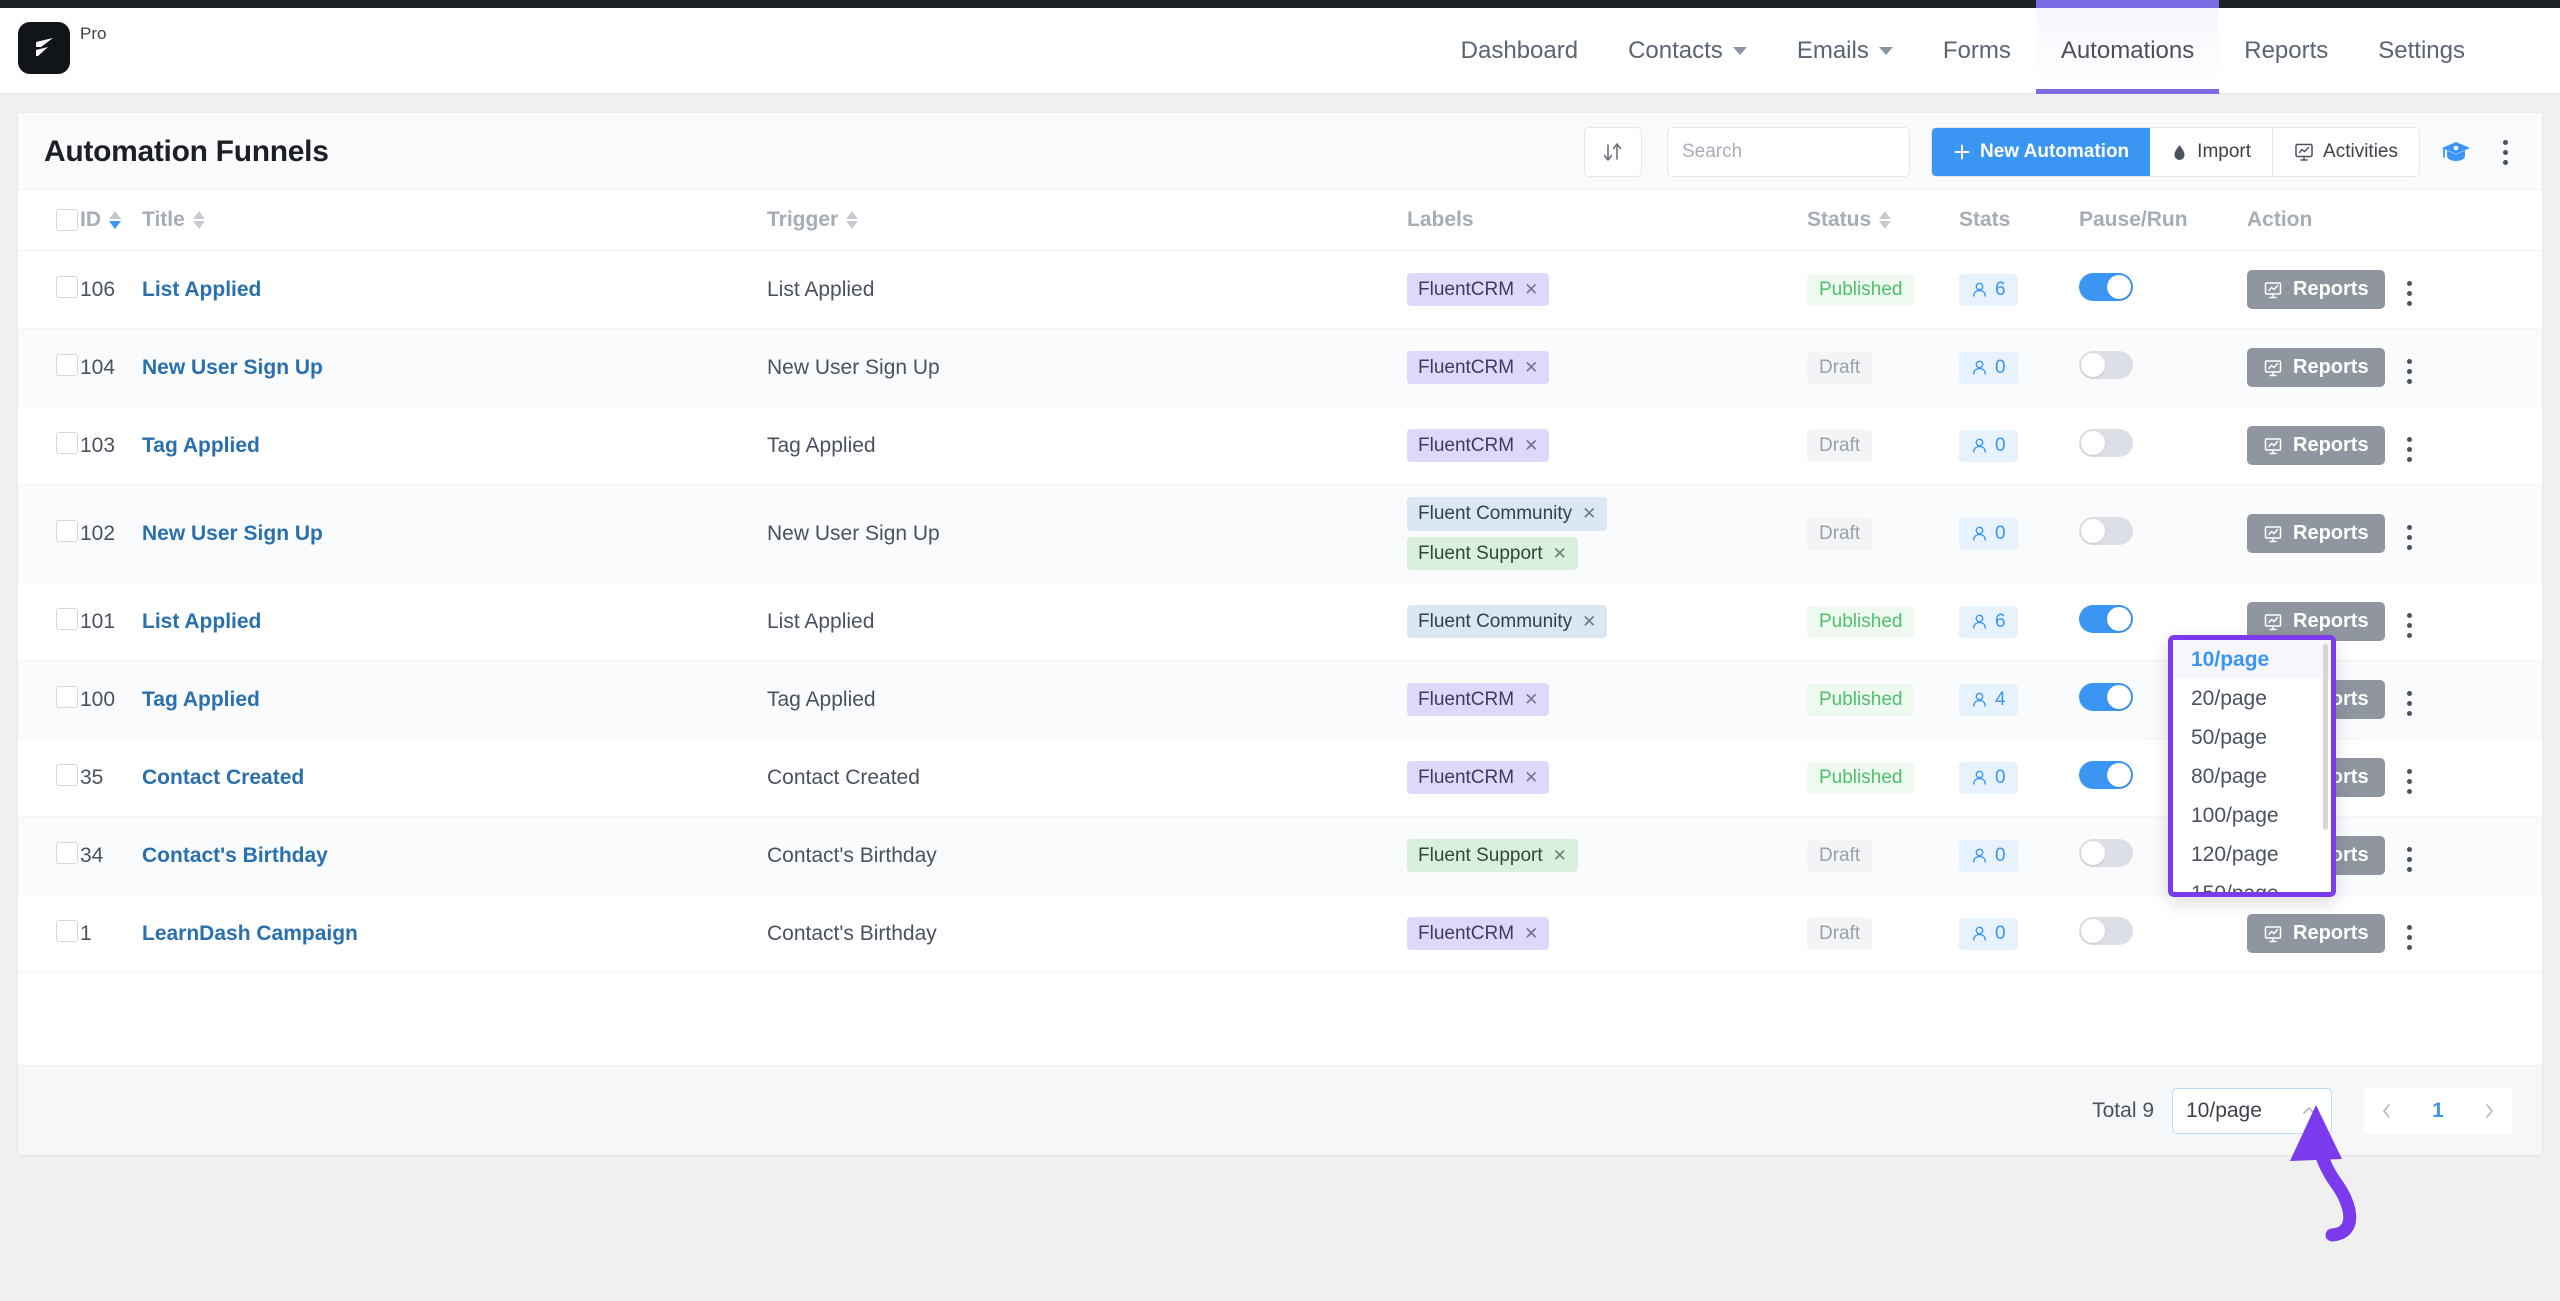 The height and width of the screenshot is (1301, 2560). What do you see at coordinates (2505, 152) in the screenshot?
I see `toolbar-more-menu` at bounding box center [2505, 152].